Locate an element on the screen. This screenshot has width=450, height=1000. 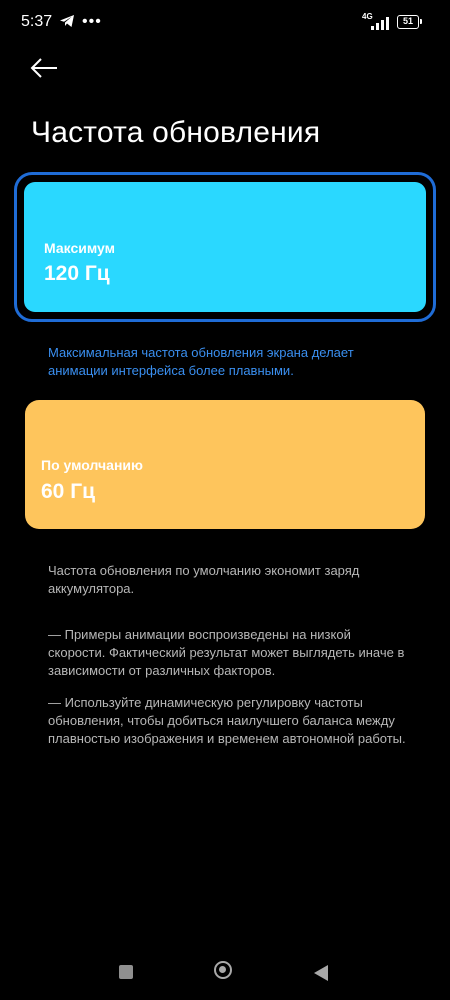
status-time: 5:37 is located at coordinates (37, 21).